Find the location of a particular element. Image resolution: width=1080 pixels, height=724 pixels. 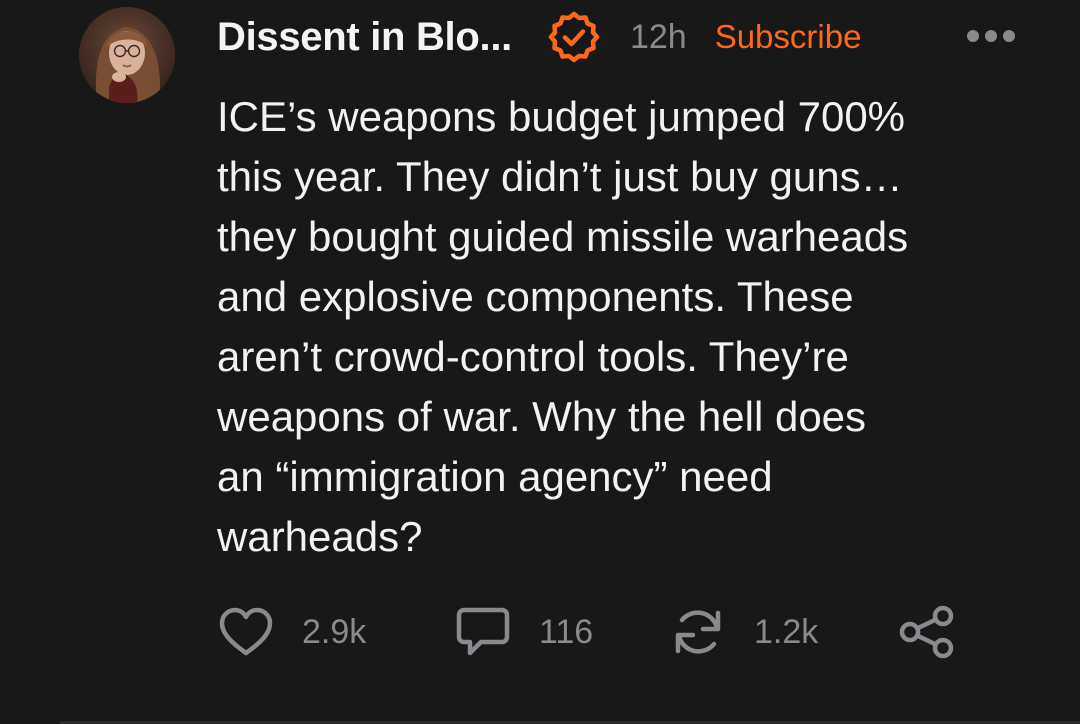

comment-button: 116 is located at coordinates (524, 632).